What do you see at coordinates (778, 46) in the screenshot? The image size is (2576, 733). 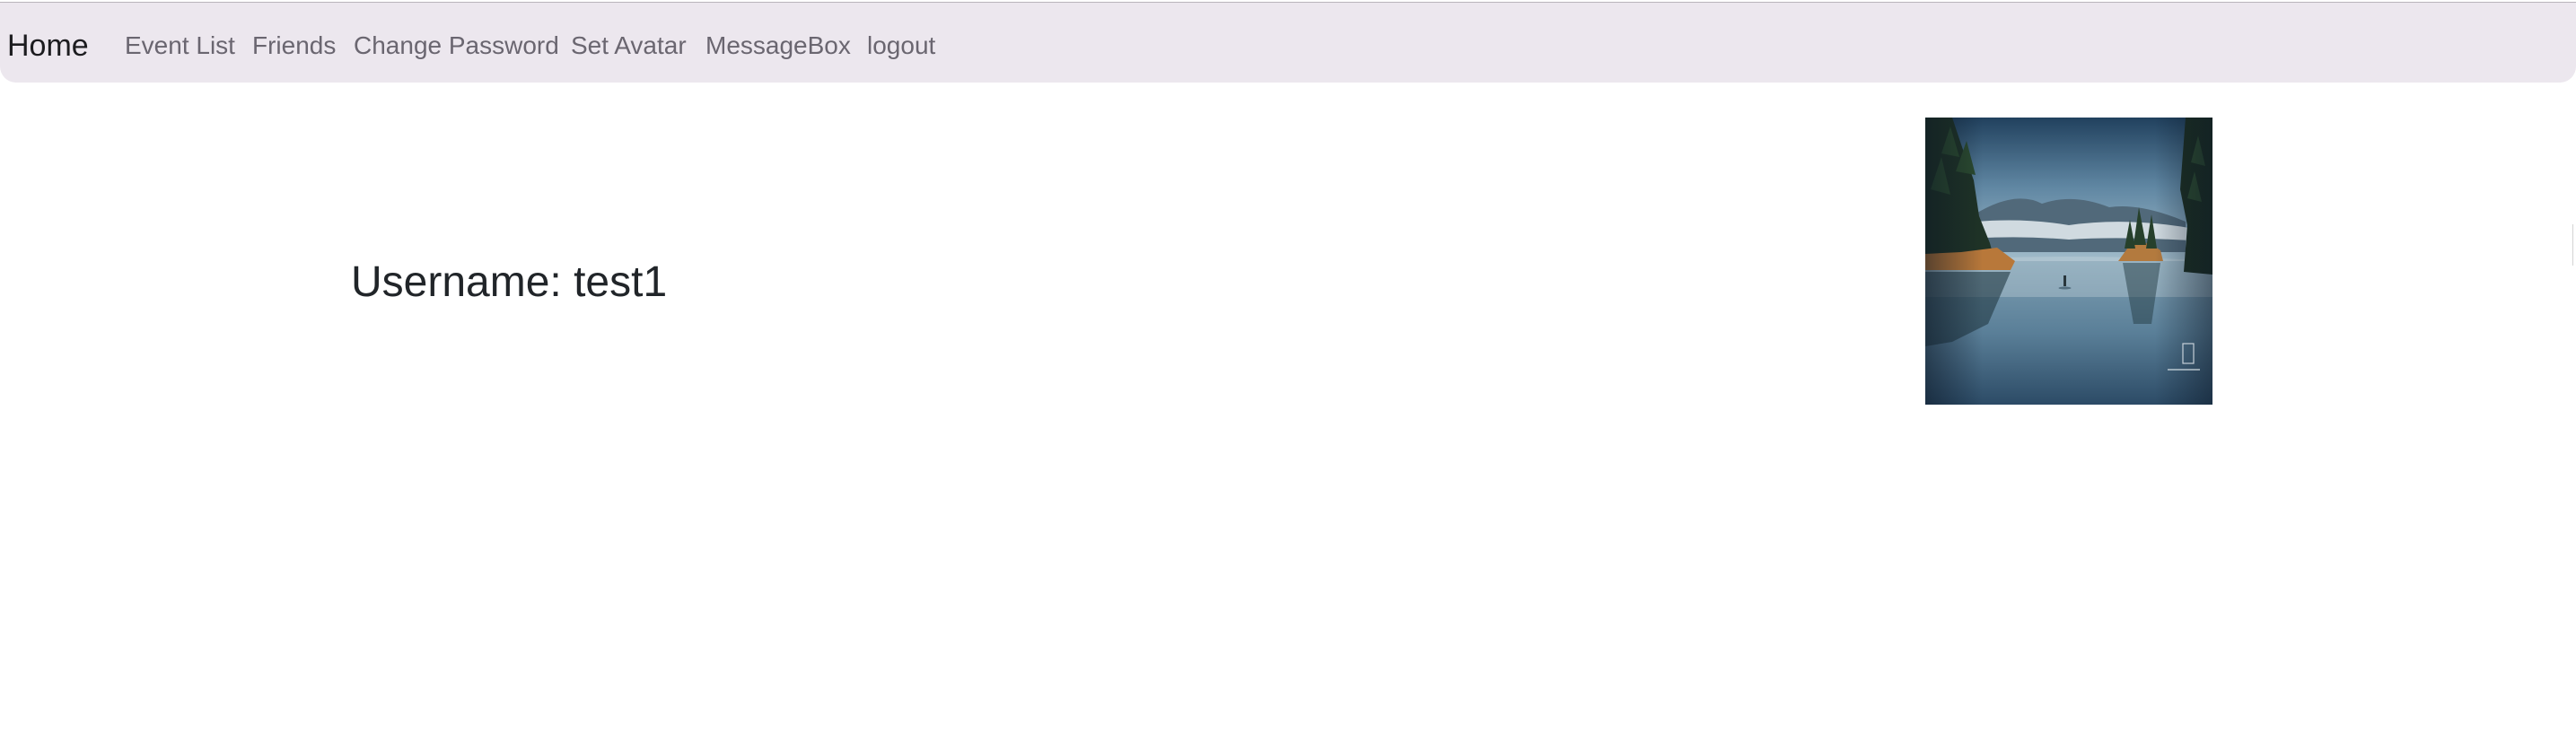 I see `nav-item-messagebox: MessageBox` at bounding box center [778, 46].